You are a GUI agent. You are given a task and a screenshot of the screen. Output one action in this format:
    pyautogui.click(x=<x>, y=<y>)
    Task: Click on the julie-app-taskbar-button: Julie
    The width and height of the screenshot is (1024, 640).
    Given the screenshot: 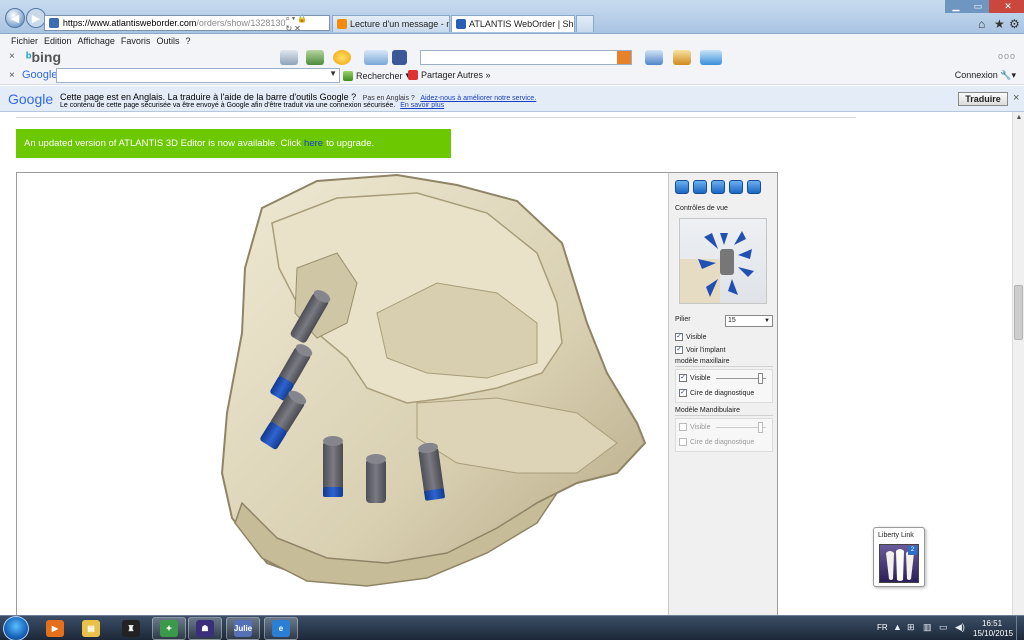 What is the action you would take?
    pyautogui.click(x=243, y=628)
    